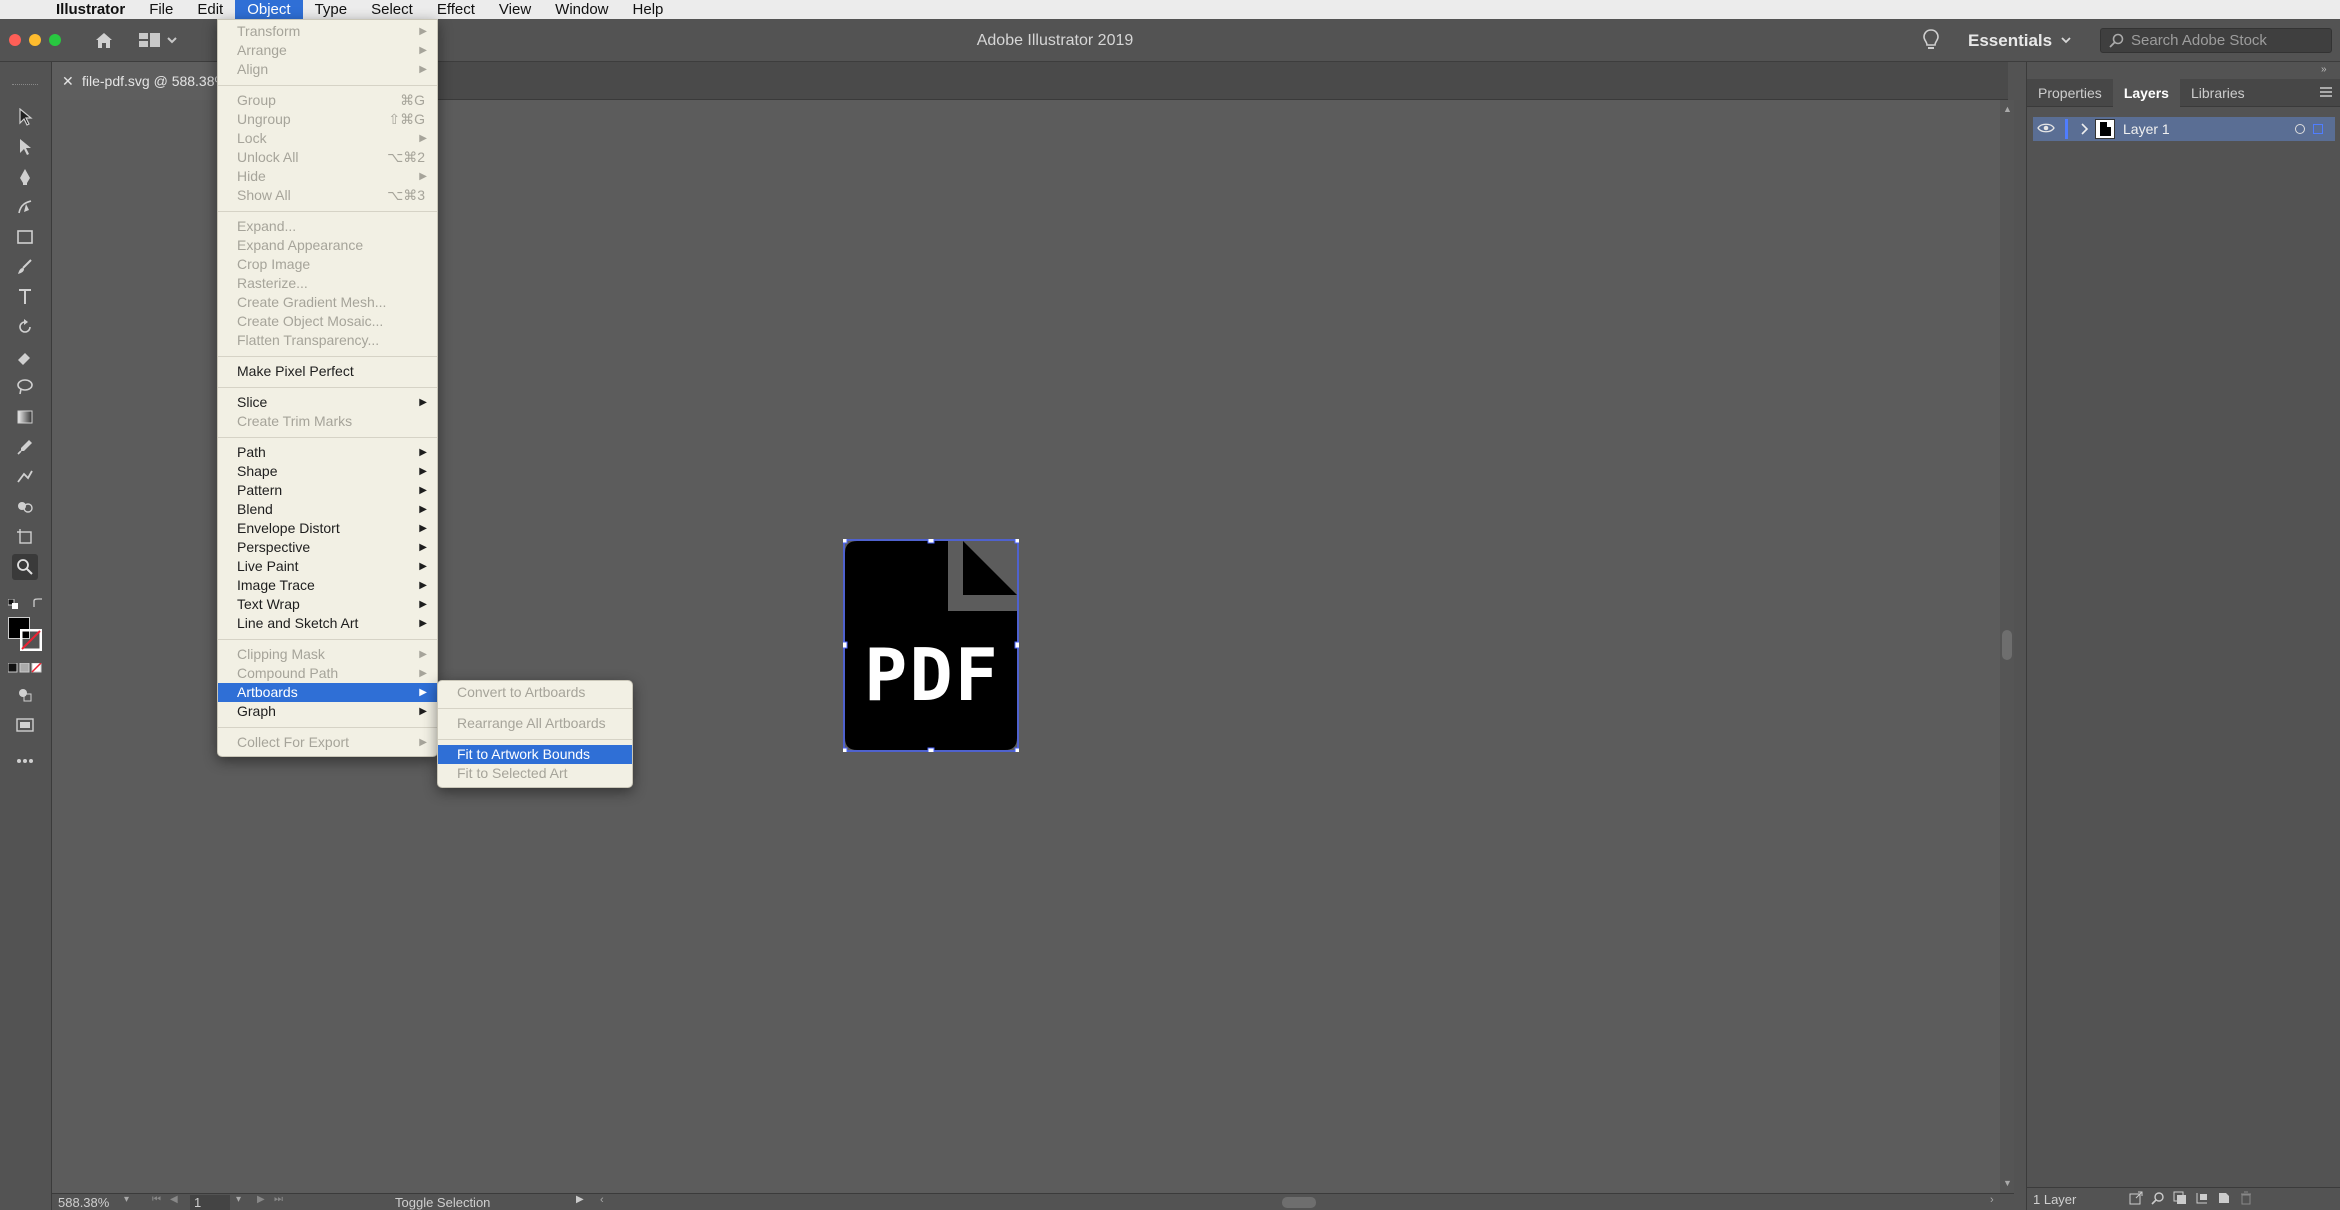 The height and width of the screenshot is (1210, 2340). Describe the element at coordinates (2300, 129) in the screenshot. I see `layer-target-icon` at that location.